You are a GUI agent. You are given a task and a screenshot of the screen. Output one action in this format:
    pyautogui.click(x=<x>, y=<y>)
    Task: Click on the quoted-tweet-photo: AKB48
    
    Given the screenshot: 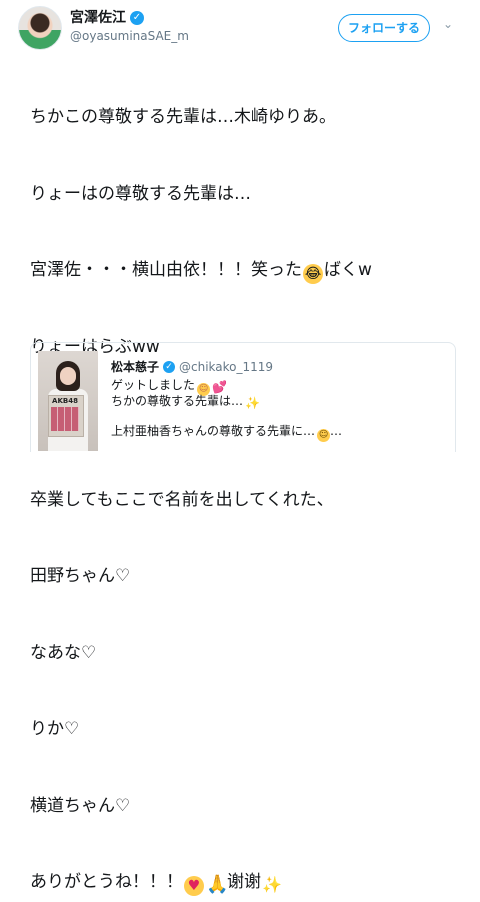 What is the action you would take?
    pyautogui.click(x=68, y=401)
    